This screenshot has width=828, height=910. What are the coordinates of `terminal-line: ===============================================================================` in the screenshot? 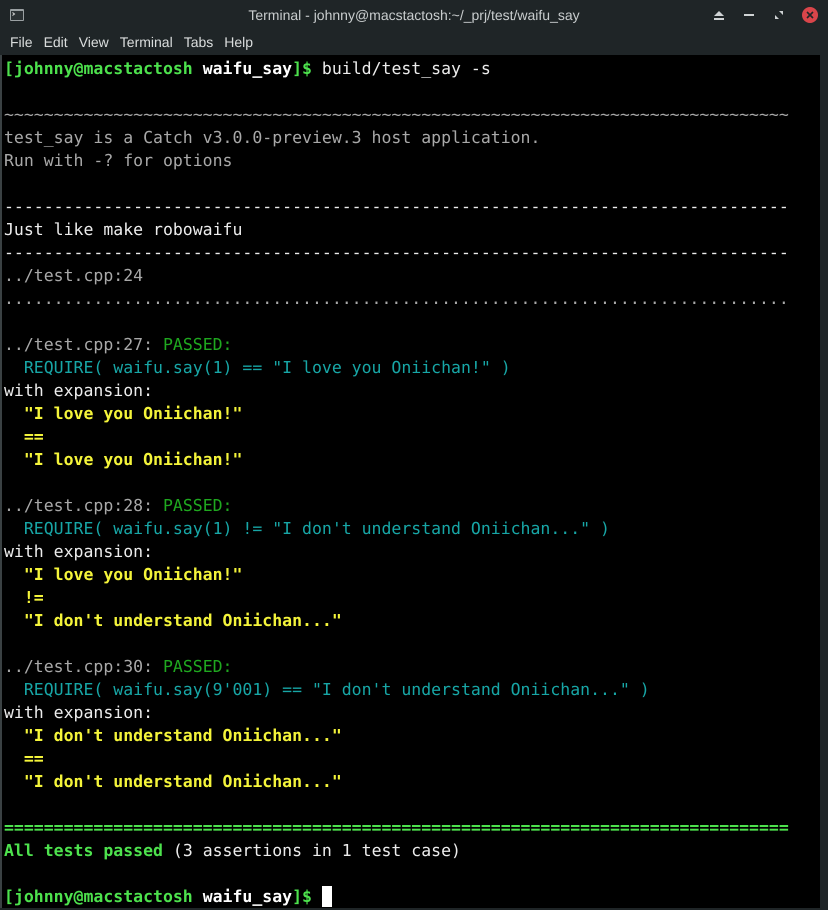 It's located at (396, 828).